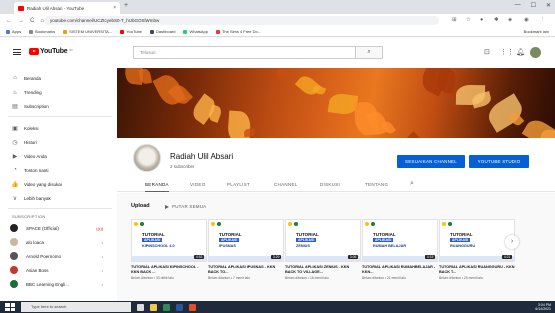  I want to click on subscriptions-icon: ▤, so click(15, 106).